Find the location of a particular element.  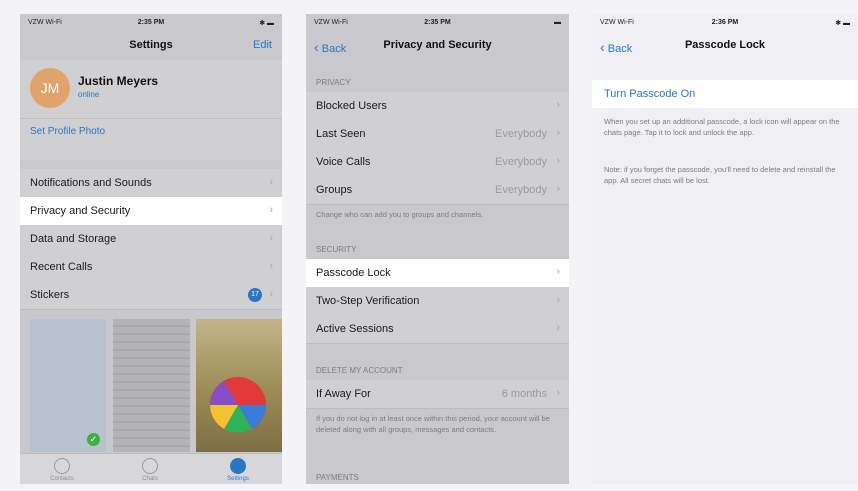

tab-settings: Settings is located at coordinates (238, 470).